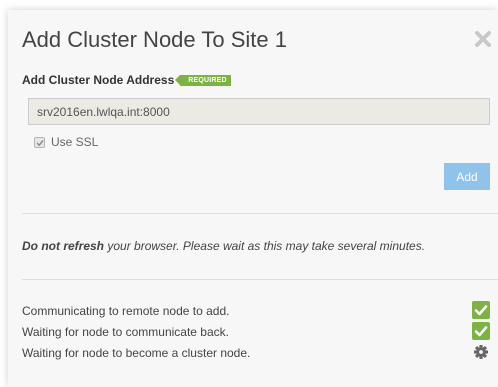 This screenshot has height=387, width=498. Describe the element at coordinates (98, 80) in the screenshot. I see `field-label: Add Cluster Node Address` at that location.